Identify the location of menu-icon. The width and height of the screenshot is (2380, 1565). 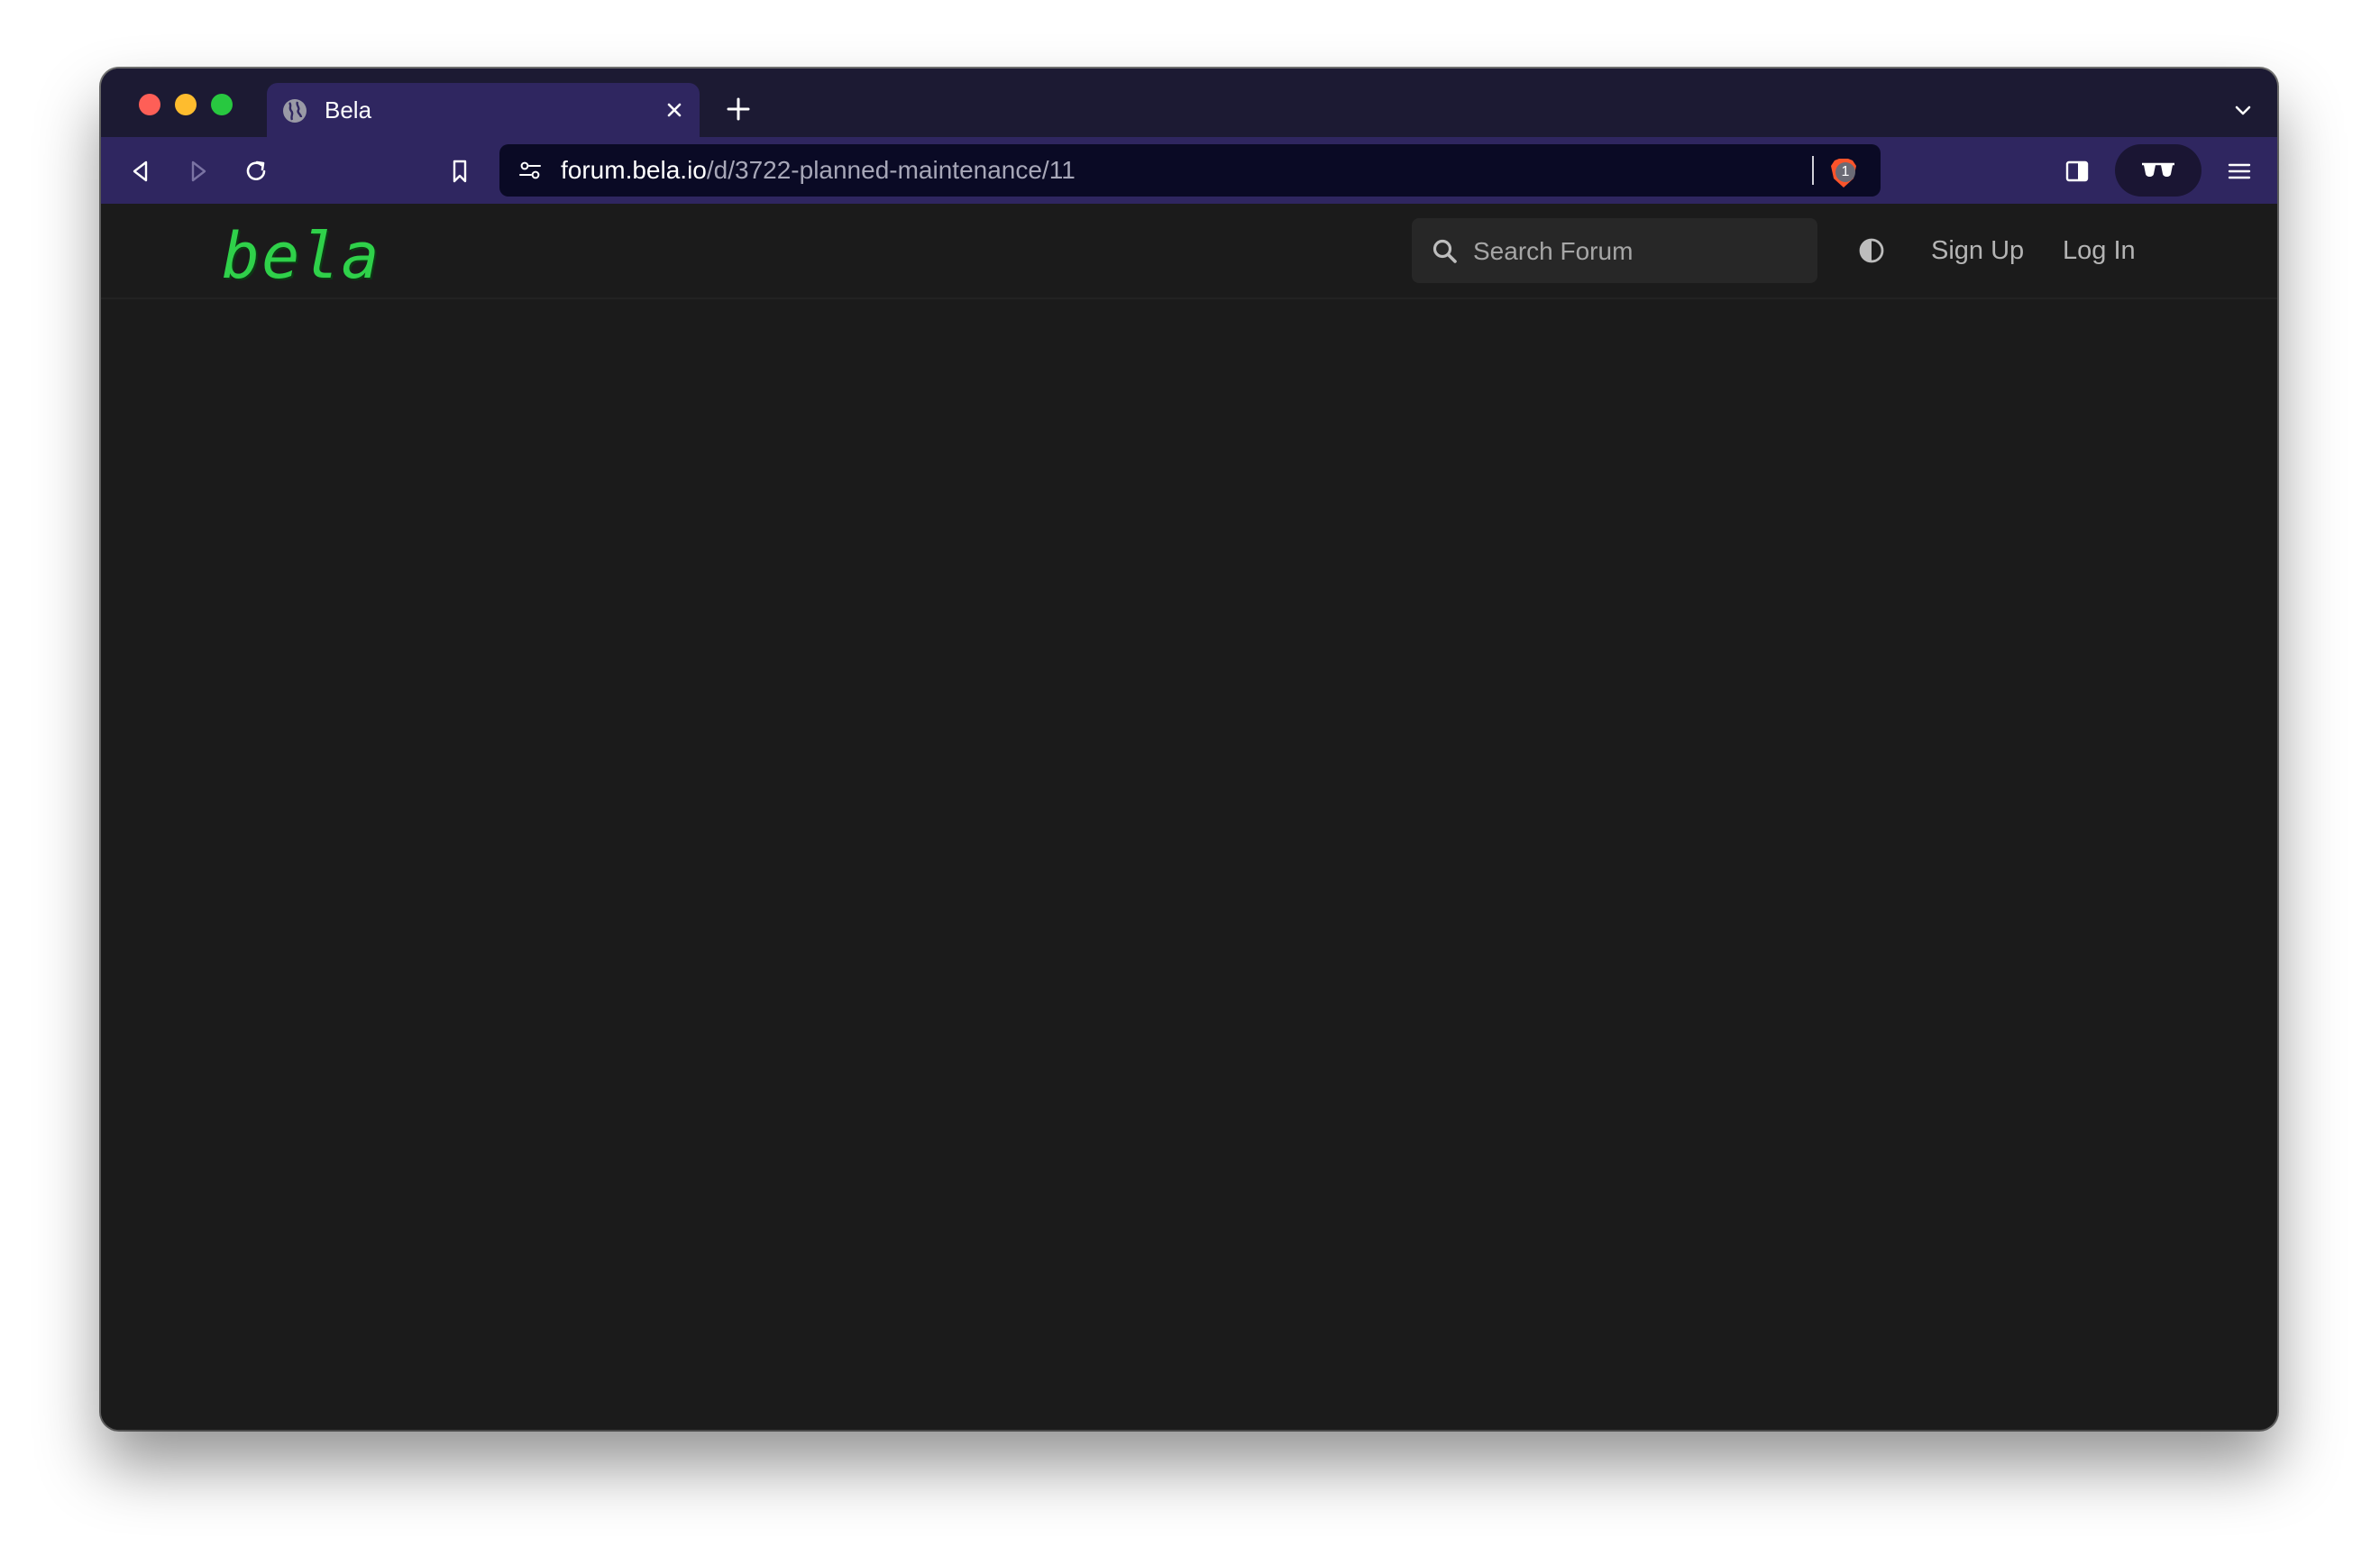
(2239, 172).